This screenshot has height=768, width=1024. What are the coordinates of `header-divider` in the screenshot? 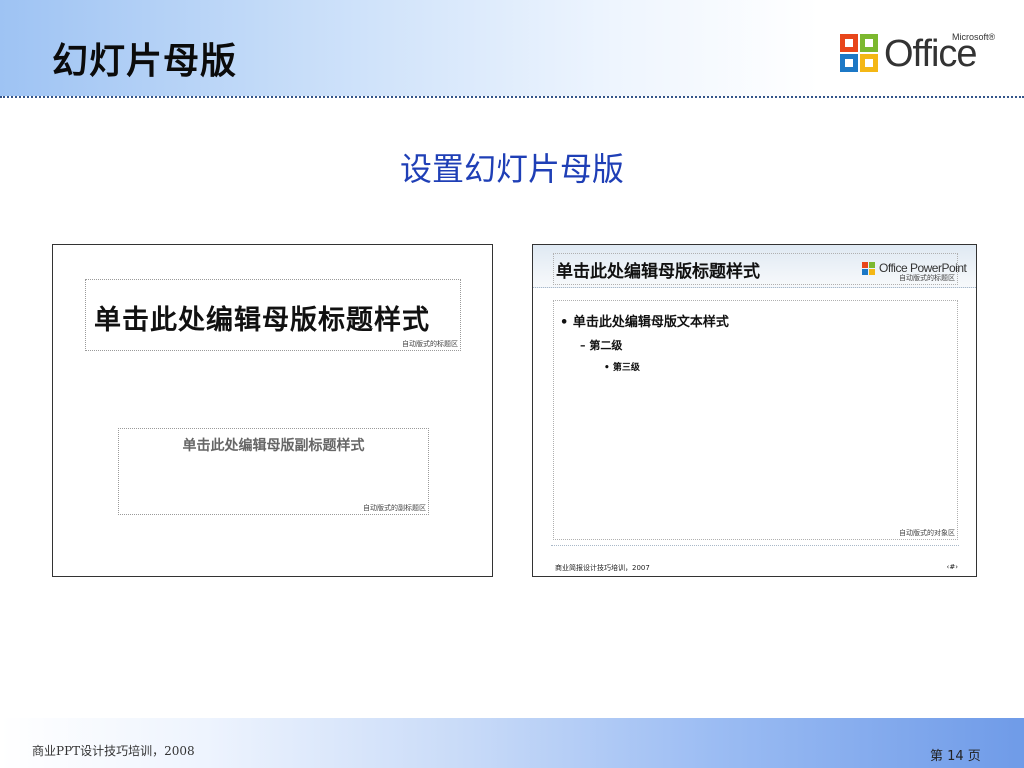 It's located at (512, 97).